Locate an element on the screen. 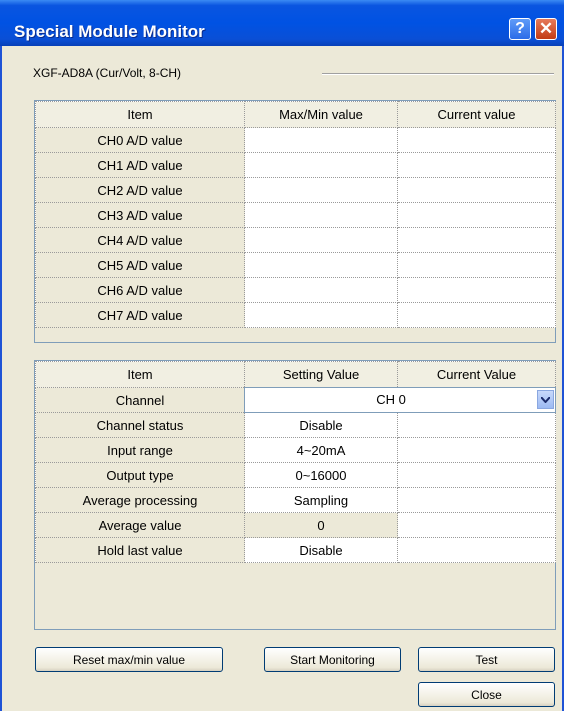 The height and width of the screenshot is (711, 564). window-title: Special Module Monitor is located at coordinates (109, 31).